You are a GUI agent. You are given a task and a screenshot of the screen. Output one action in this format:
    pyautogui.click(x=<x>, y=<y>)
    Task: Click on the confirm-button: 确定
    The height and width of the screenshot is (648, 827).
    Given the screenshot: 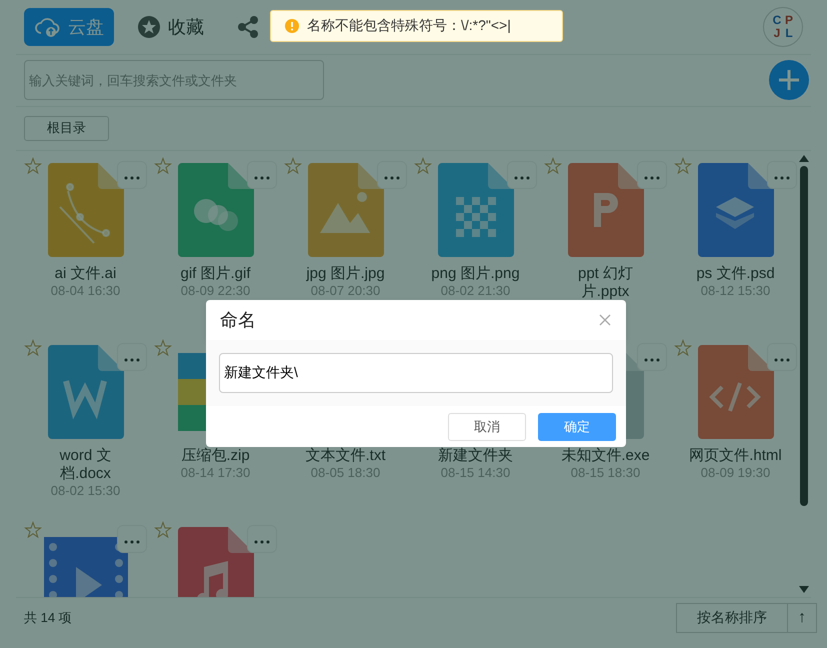 What is the action you would take?
    pyautogui.click(x=577, y=426)
    